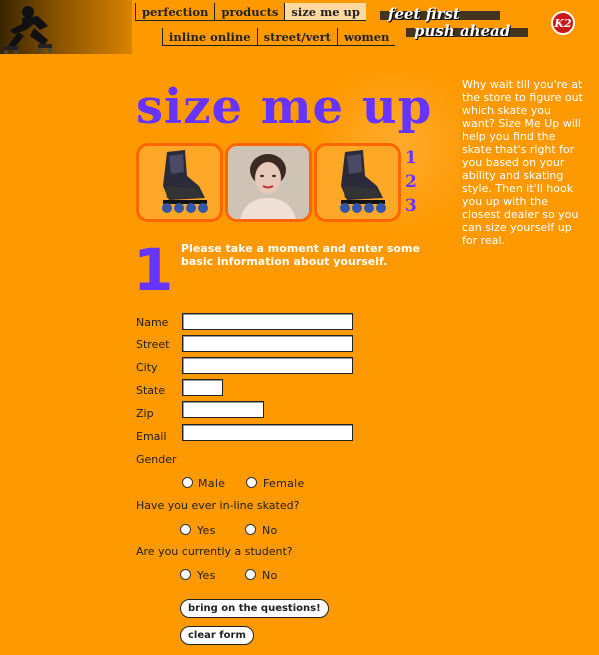 This screenshot has height=655, width=599. What do you see at coordinates (424, 14) in the screenshot?
I see `tagline-line-1: feet first` at bounding box center [424, 14].